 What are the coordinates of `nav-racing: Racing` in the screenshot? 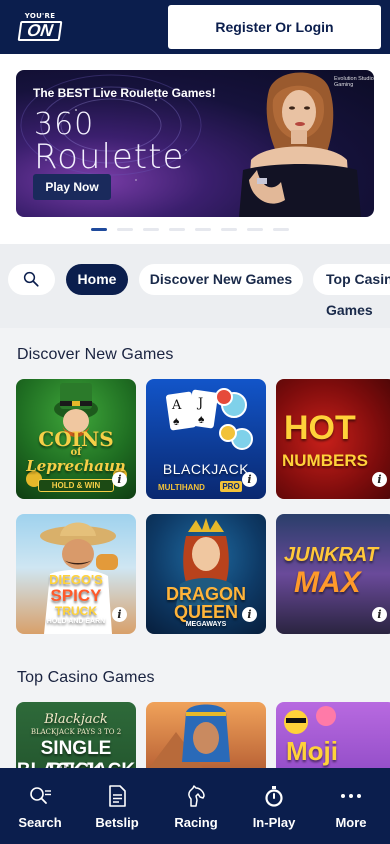 It's located at (196, 806).